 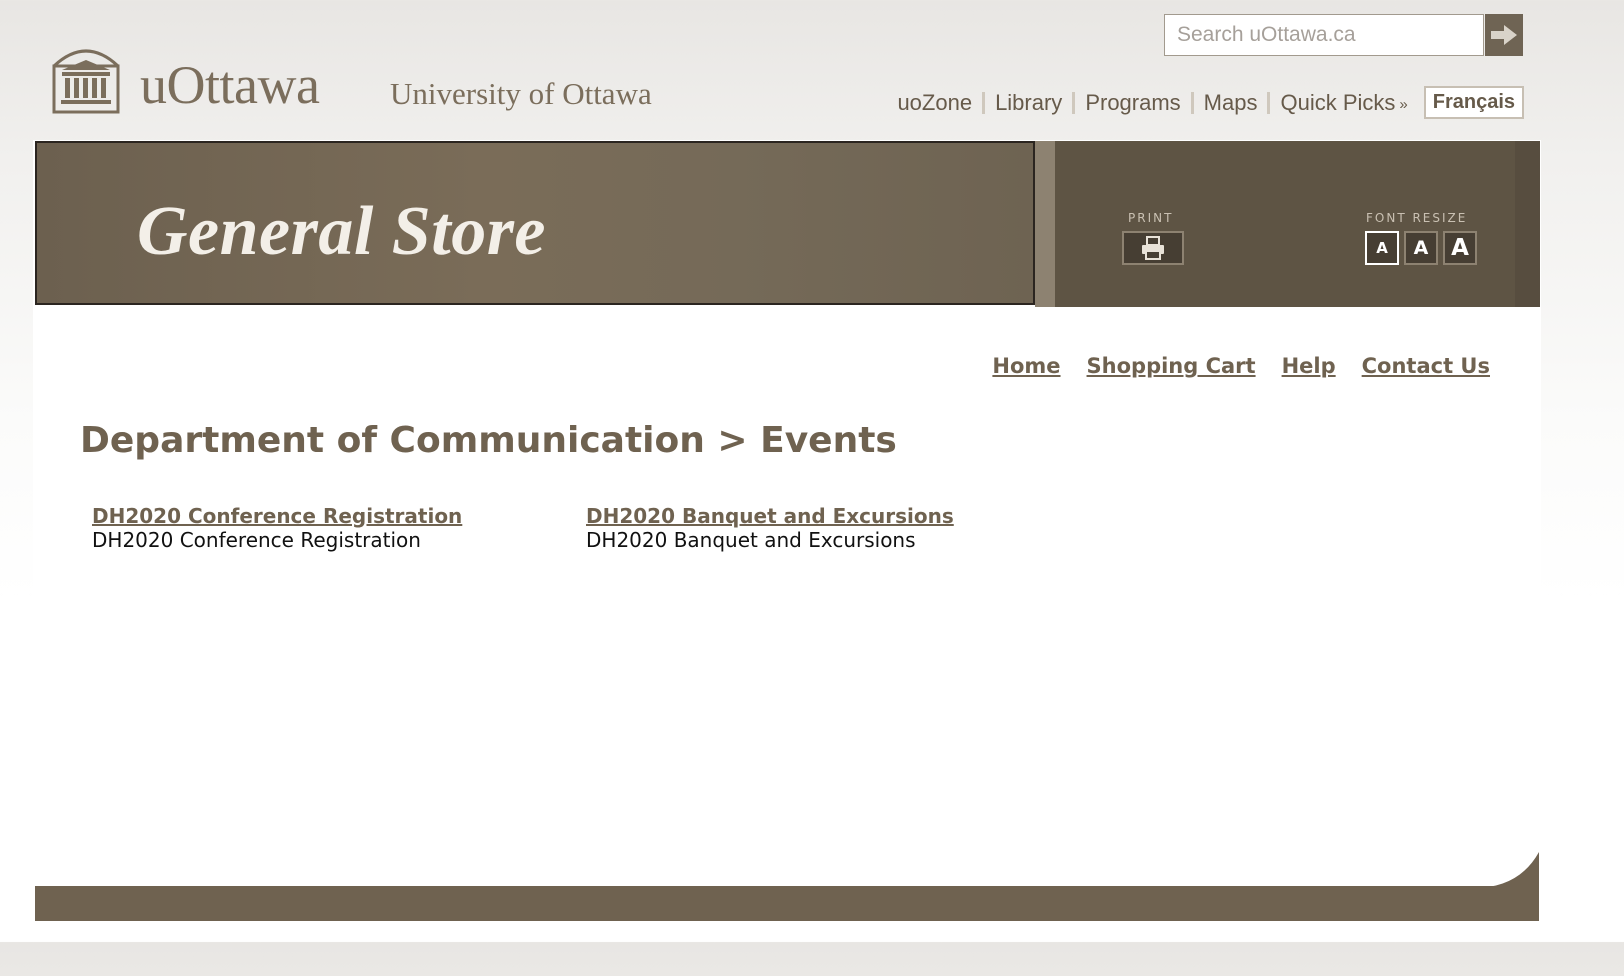 What do you see at coordinates (1231, 103) in the screenshot?
I see `nav-maps: Maps` at bounding box center [1231, 103].